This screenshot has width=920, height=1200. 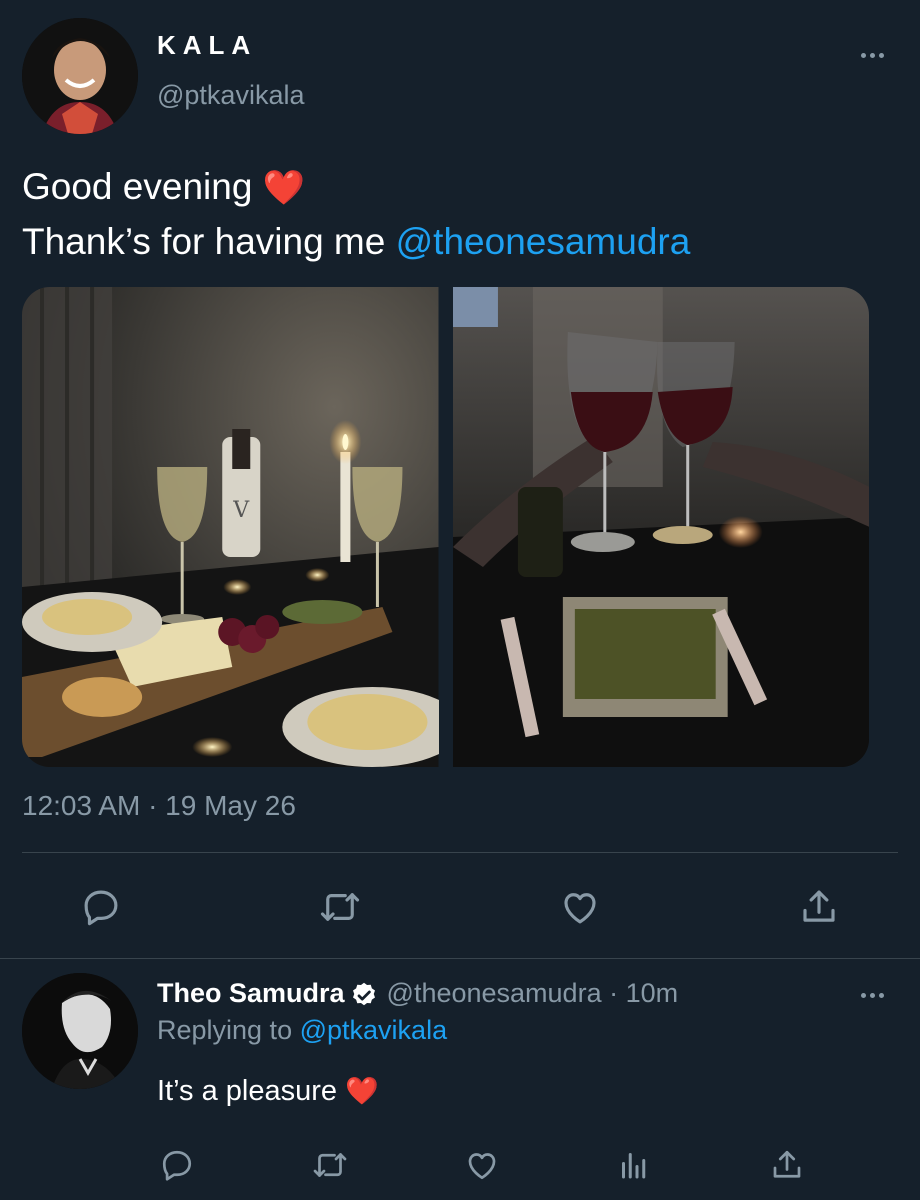 I want to click on author-avatar, so click(x=80, y=76).